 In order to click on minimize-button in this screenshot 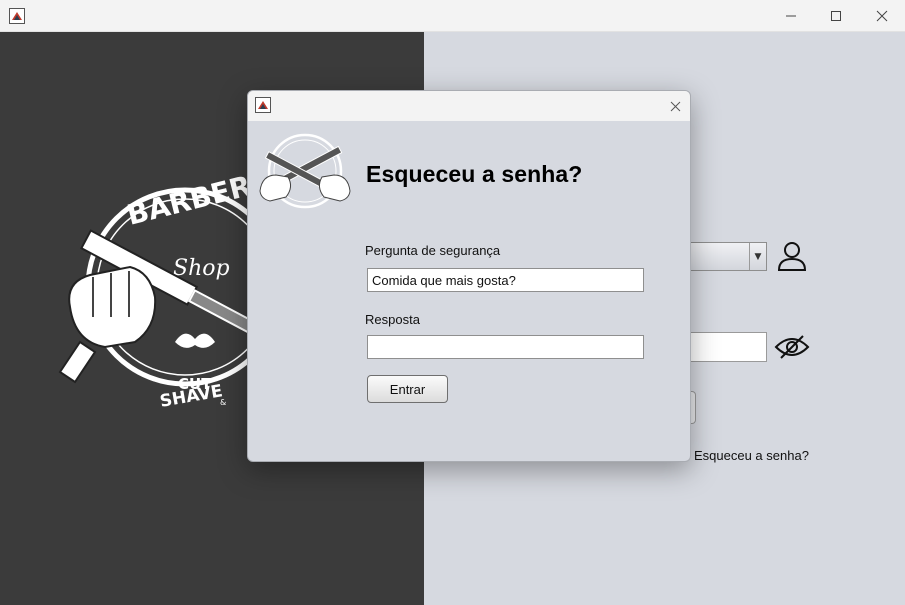, I will do `click(791, 16)`.